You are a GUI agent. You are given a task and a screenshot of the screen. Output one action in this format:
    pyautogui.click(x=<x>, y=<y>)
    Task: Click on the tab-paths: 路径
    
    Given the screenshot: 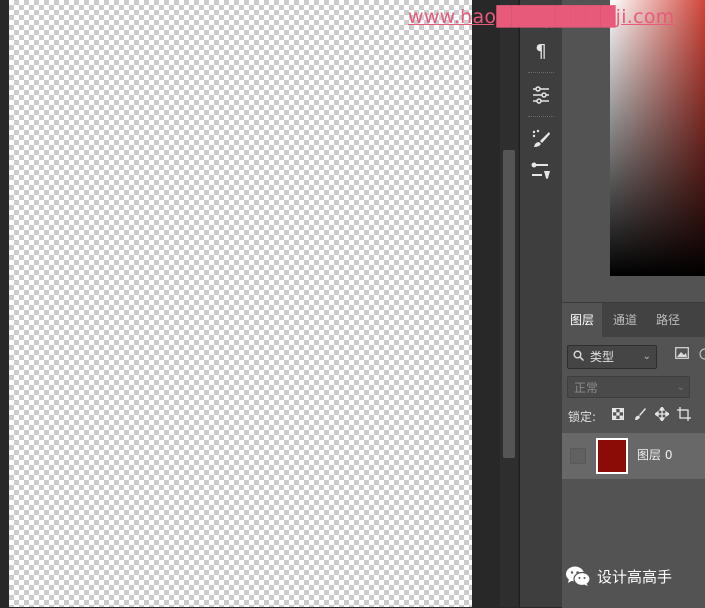 What is the action you would take?
    pyautogui.click(x=668, y=320)
    